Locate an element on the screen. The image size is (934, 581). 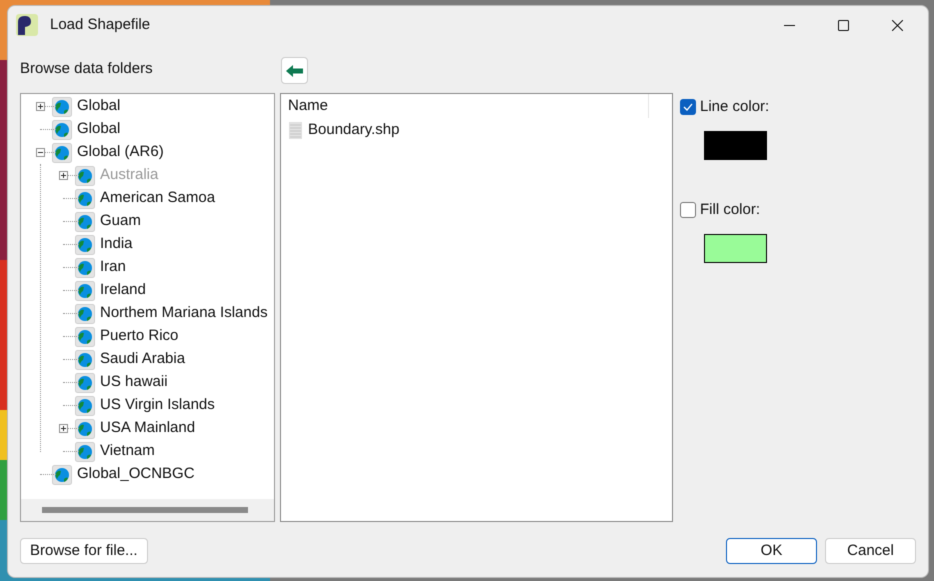
file-name: Boundary.shp is located at coordinates (354, 130).